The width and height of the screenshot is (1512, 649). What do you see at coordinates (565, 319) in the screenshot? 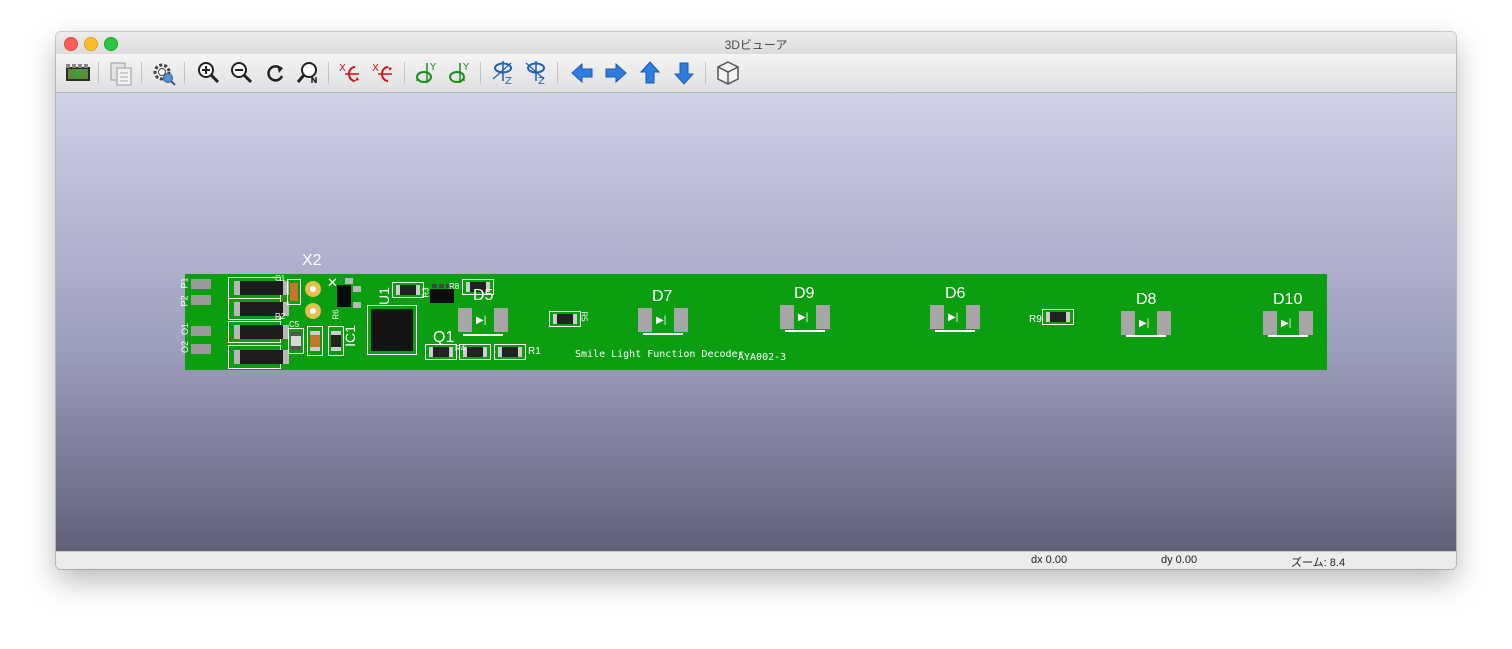
I see `resistor-r5` at bounding box center [565, 319].